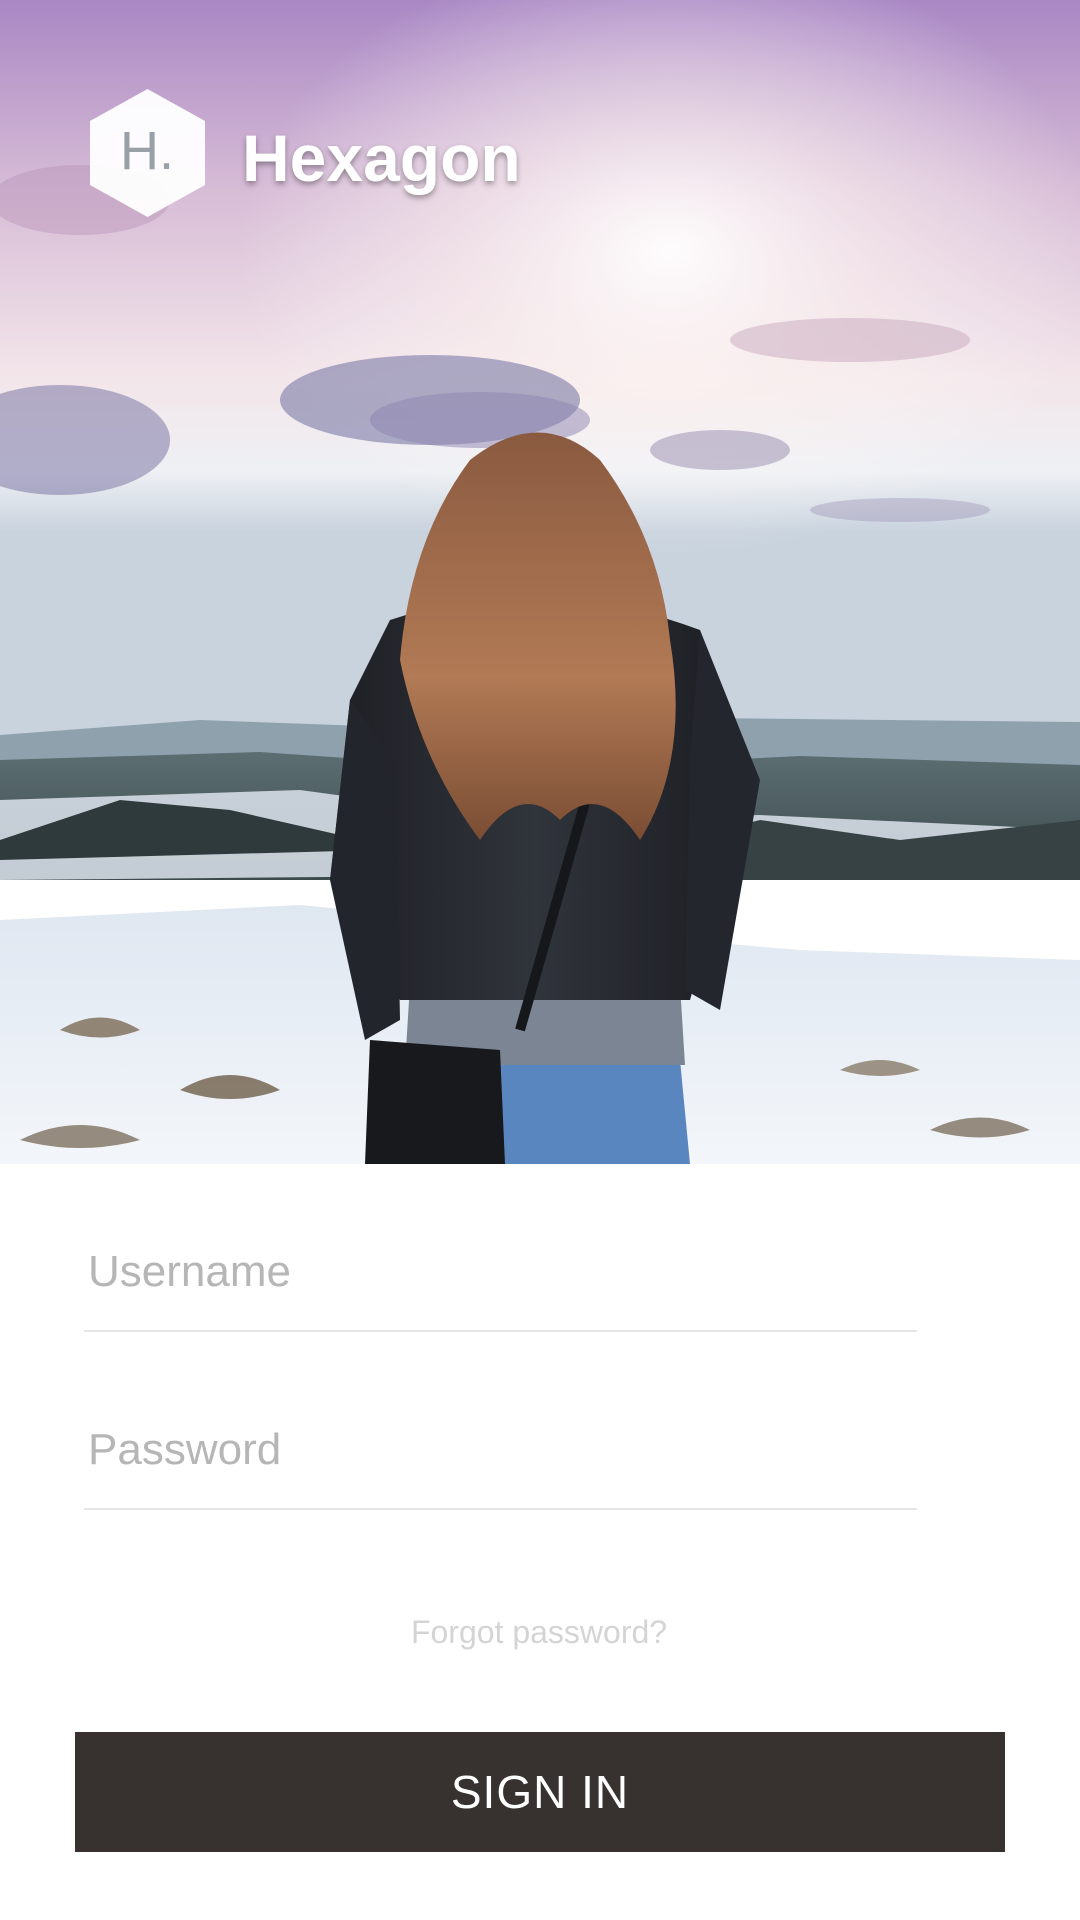 This screenshot has height=1920, width=1080. What do you see at coordinates (539, 1632) in the screenshot?
I see `forgot-password-link: Forgot password?` at bounding box center [539, 1632].